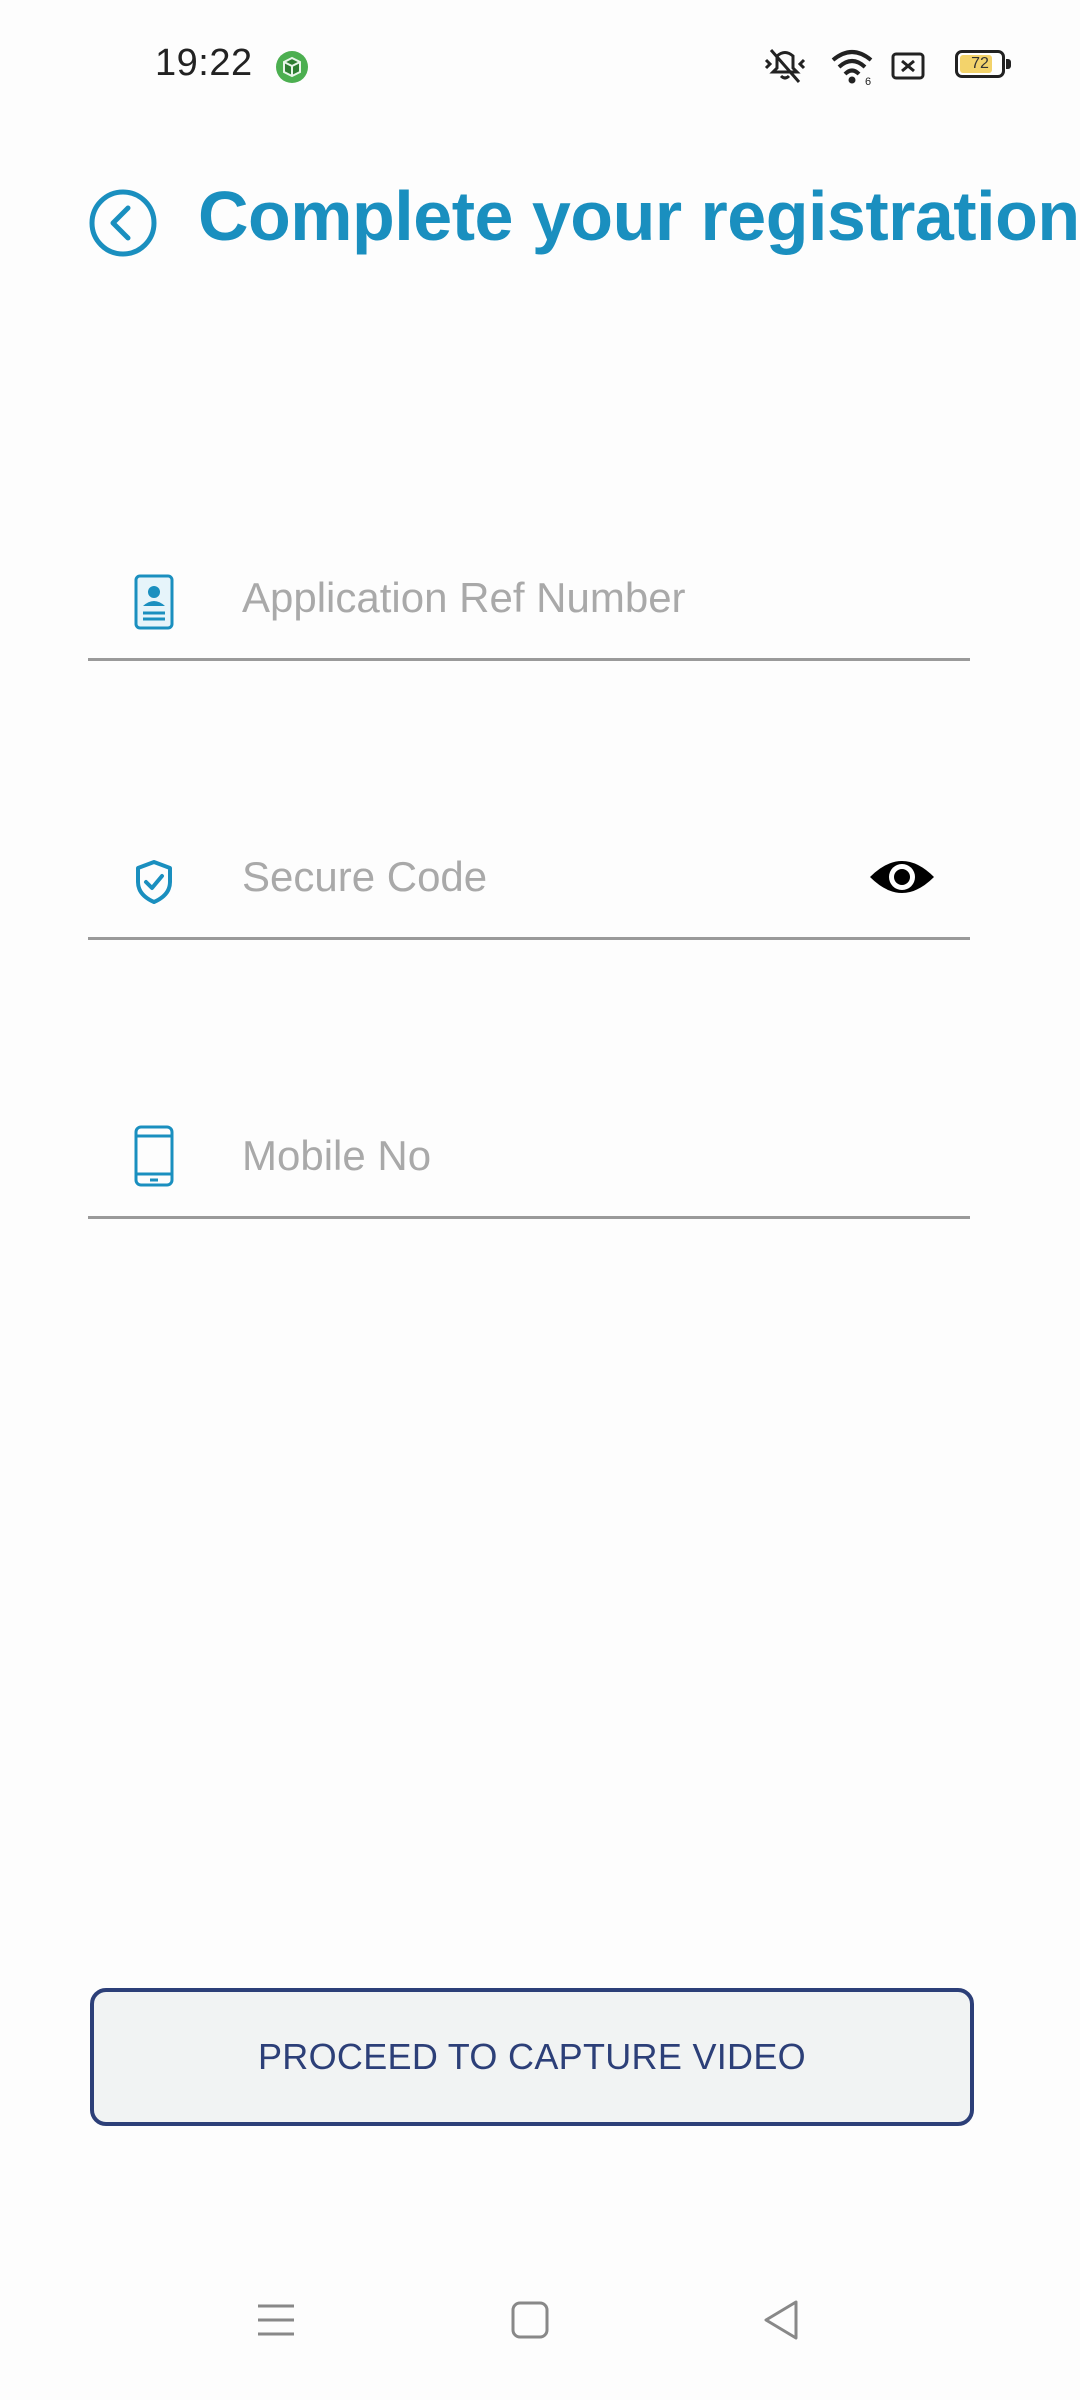 This screenshot has height=2400, width=1080. Describe the element at coordinates (532, 2057) in the screenshot. I see `proceed-to-capture-video-button: PROCEED TO CAPTURE VIDEO` at that location.